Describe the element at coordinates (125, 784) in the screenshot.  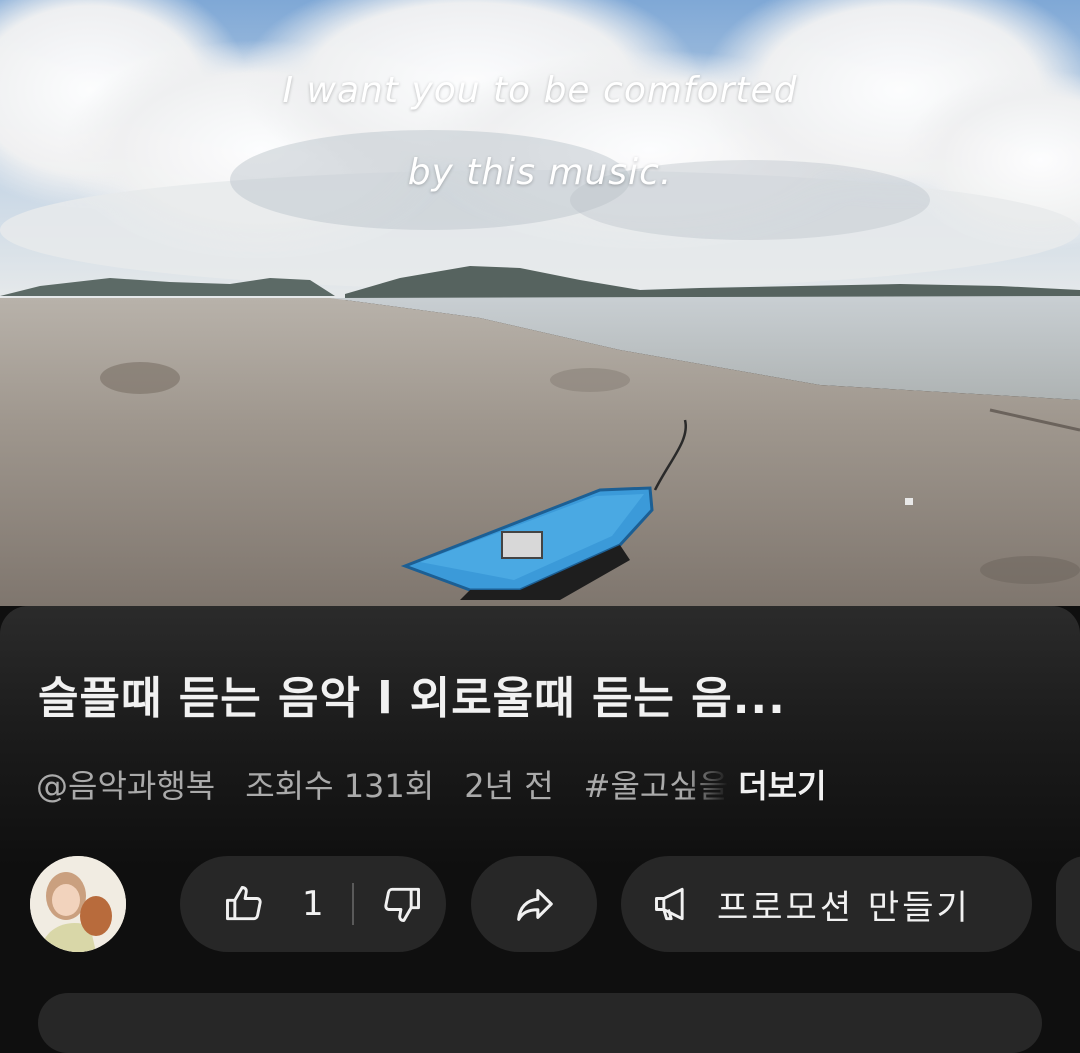
I see `channel-handle: @음악과행복` at that location.